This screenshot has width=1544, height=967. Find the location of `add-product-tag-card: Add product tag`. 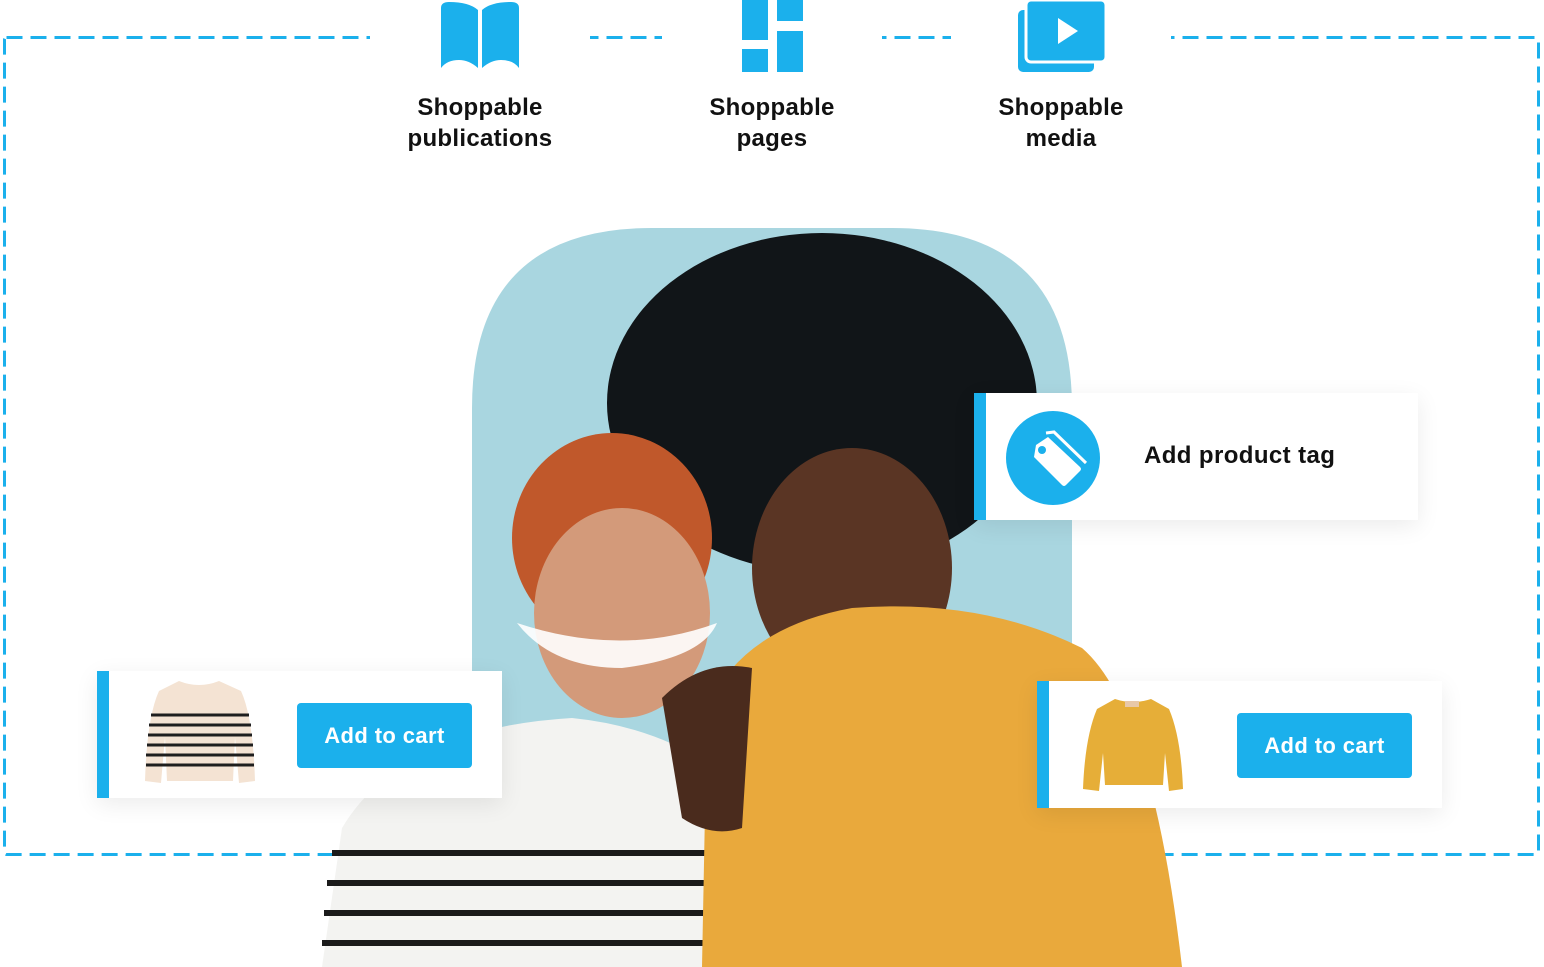

add-product-tag-card: Add product tag is located at coordinates (1196, 456).